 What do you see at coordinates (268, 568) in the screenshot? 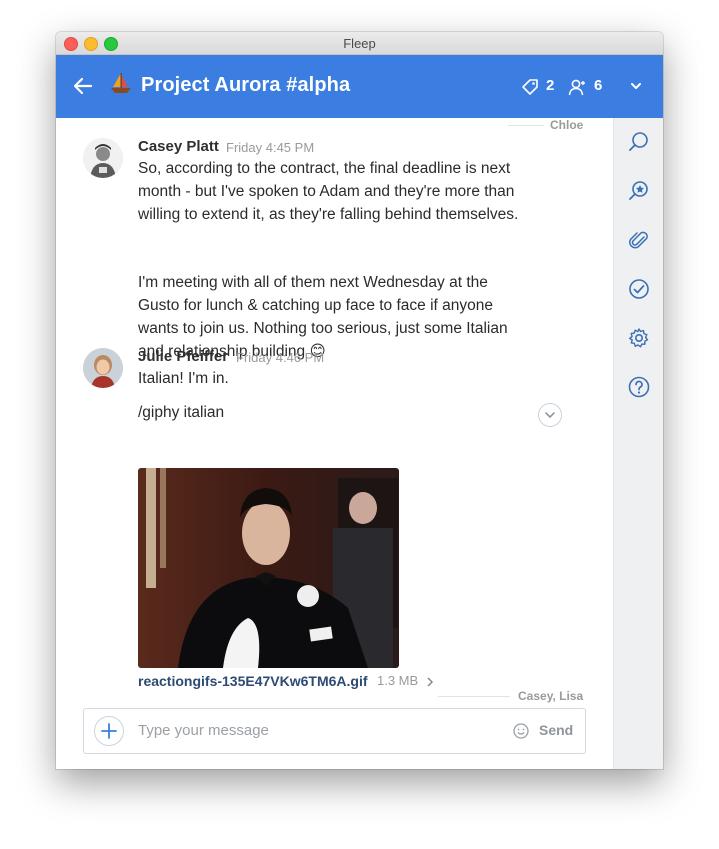
I see `gif-preview-image` at bounding box center [268, 568].